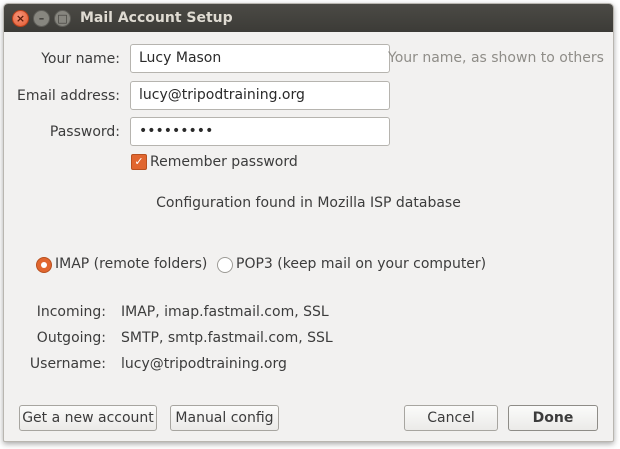 Image resolution: width=620 pixels, height=449 pixels. What do you see at coordinates (496, 58) in the screenshot?
I see `name-hint: Your name, as shown to others` at bounding box center [496, 58].